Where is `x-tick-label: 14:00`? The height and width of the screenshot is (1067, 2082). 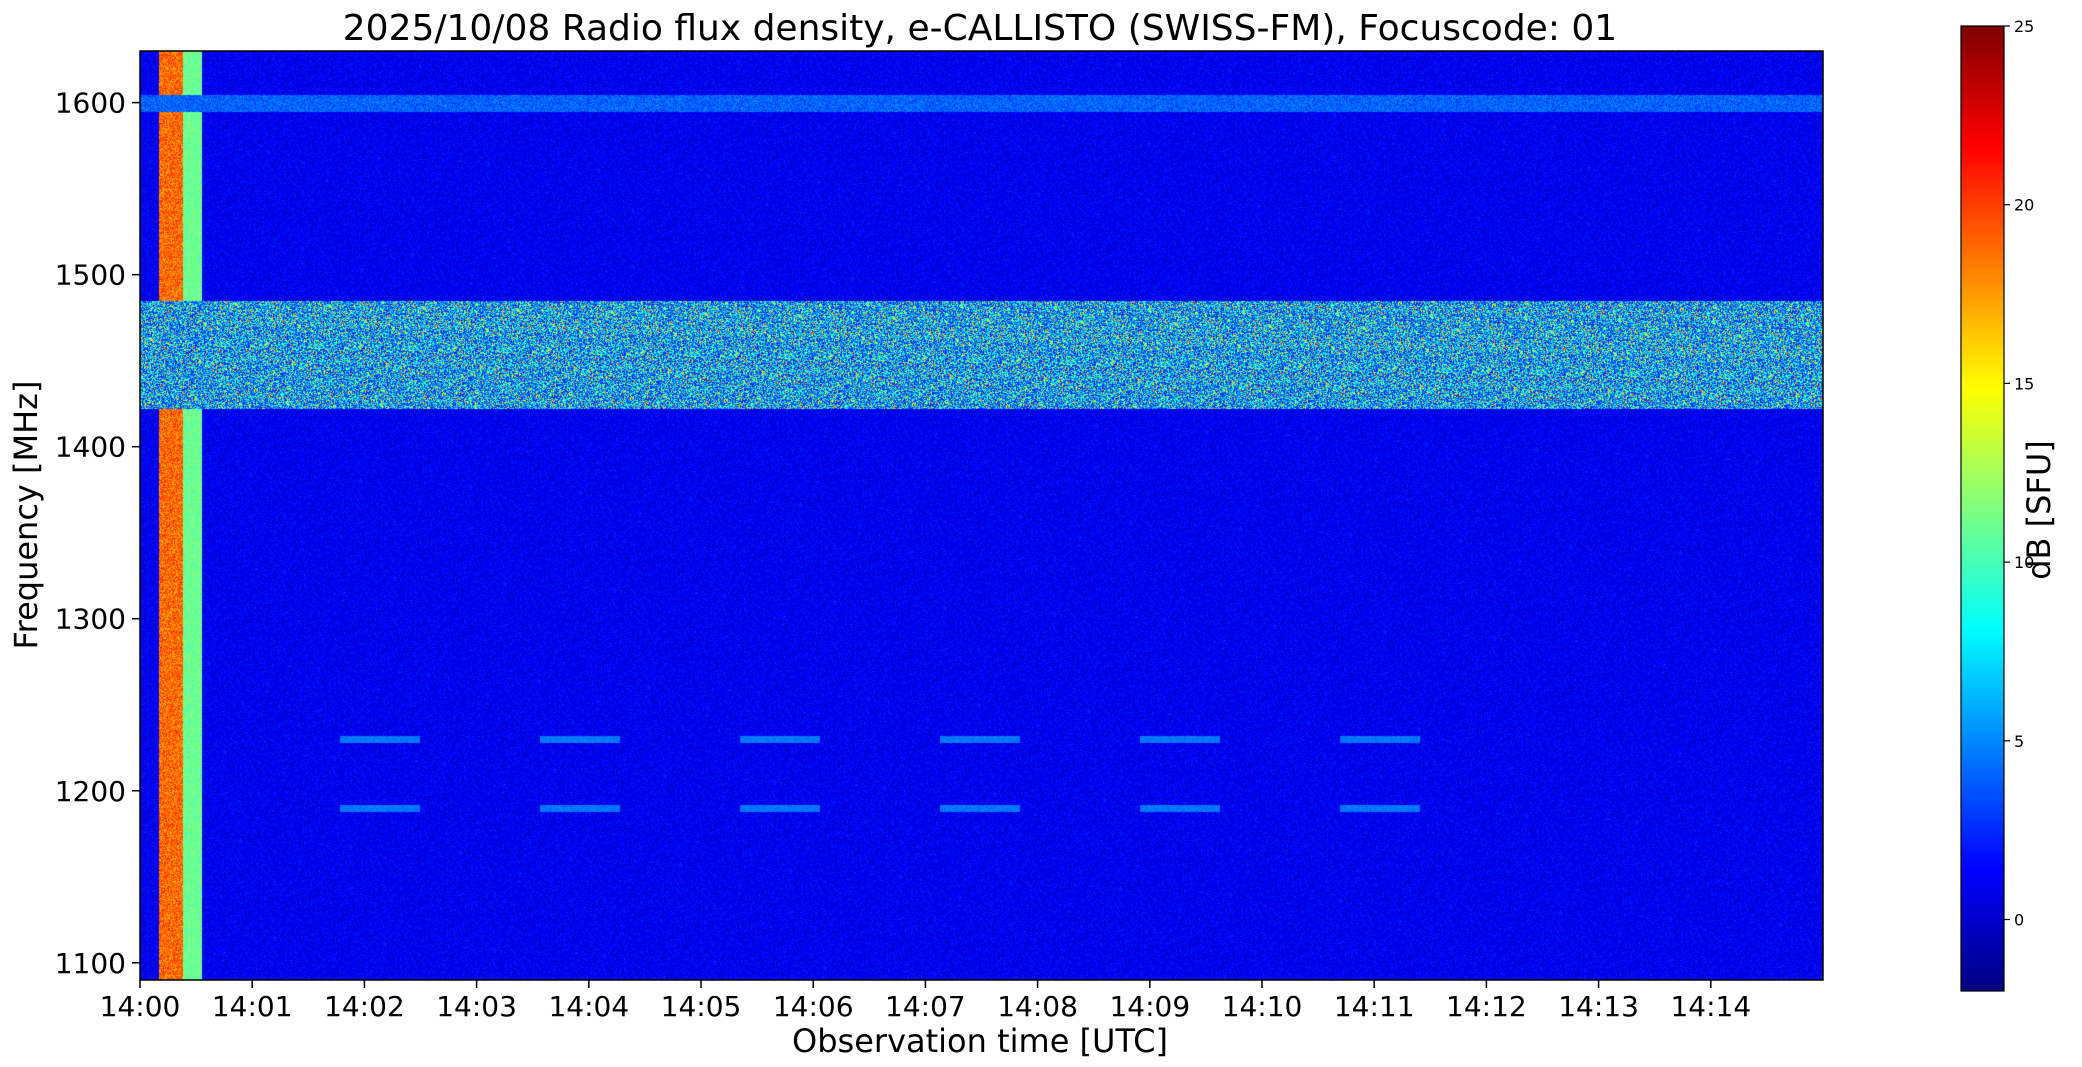 x-tick-label: 14:00 is located at coordinates (140, 1006).